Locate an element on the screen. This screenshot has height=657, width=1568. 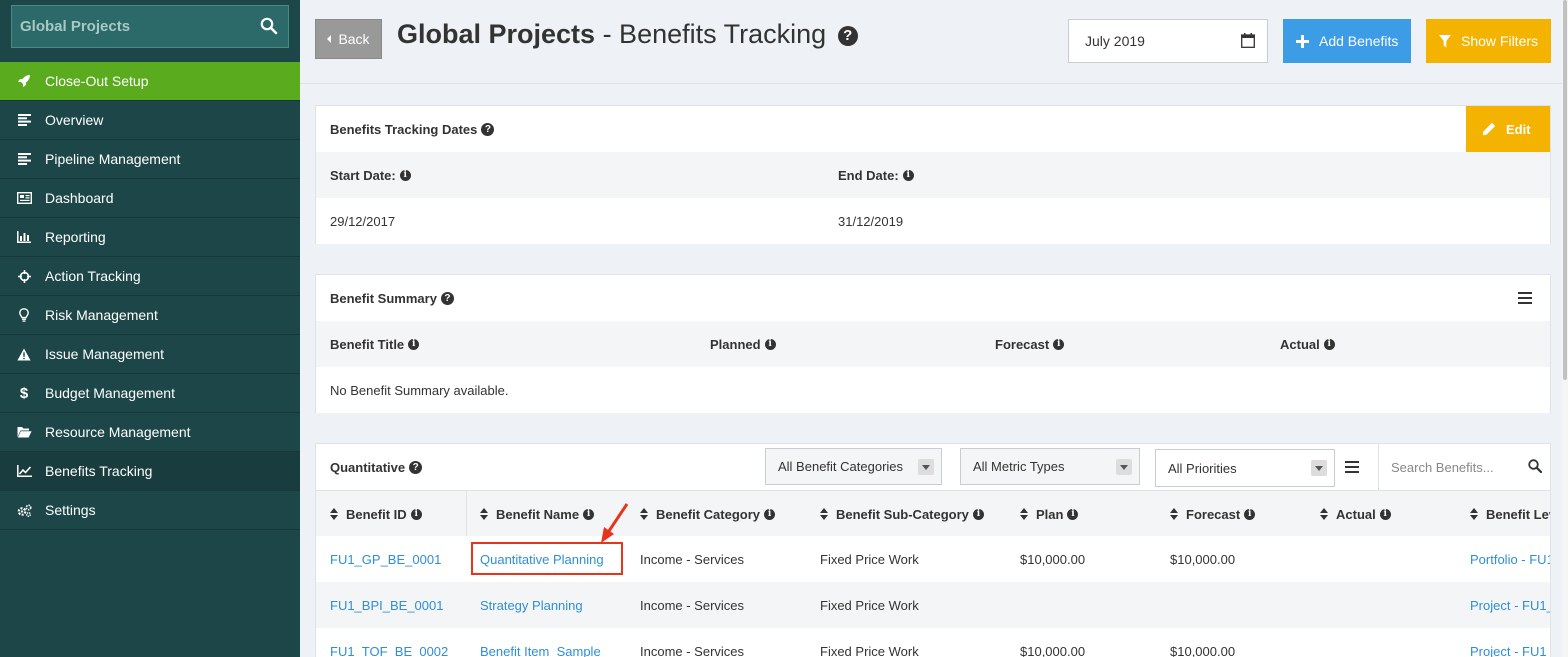
lightbulb-icon is located at coordinates (24, 315).